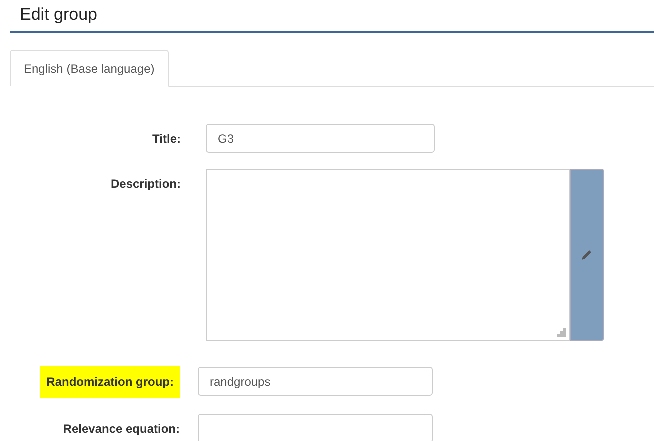  I want to click on field-label: Title:, so click(166, 139).